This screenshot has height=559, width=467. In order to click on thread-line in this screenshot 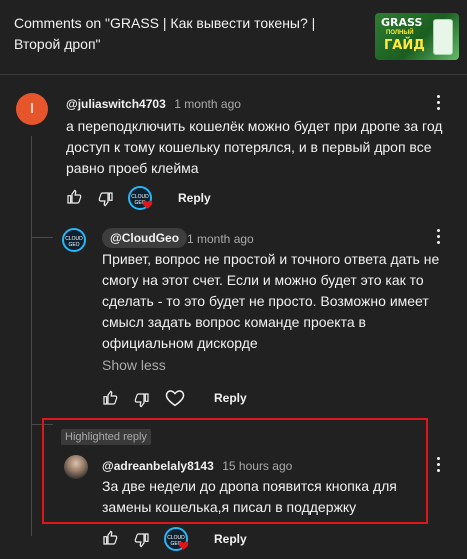, I will do `click(31, 336)`.